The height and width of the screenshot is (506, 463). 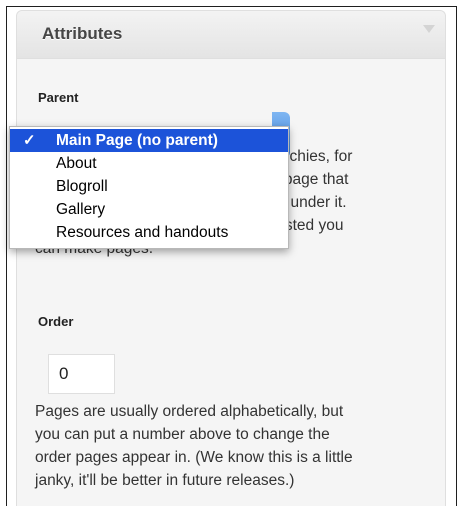 I want to click on checkmark-icon: ✓, so click(x=29, y=140).